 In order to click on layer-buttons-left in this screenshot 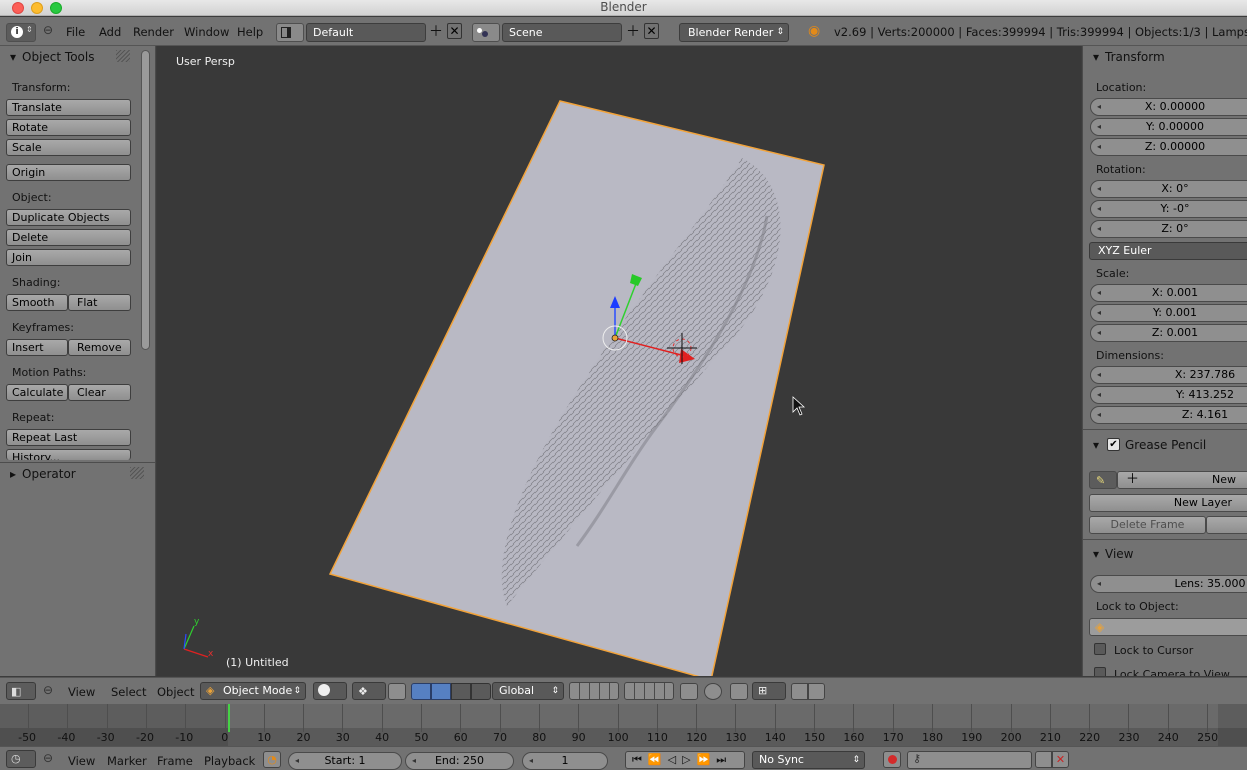, I will do `click(594, 691)`.